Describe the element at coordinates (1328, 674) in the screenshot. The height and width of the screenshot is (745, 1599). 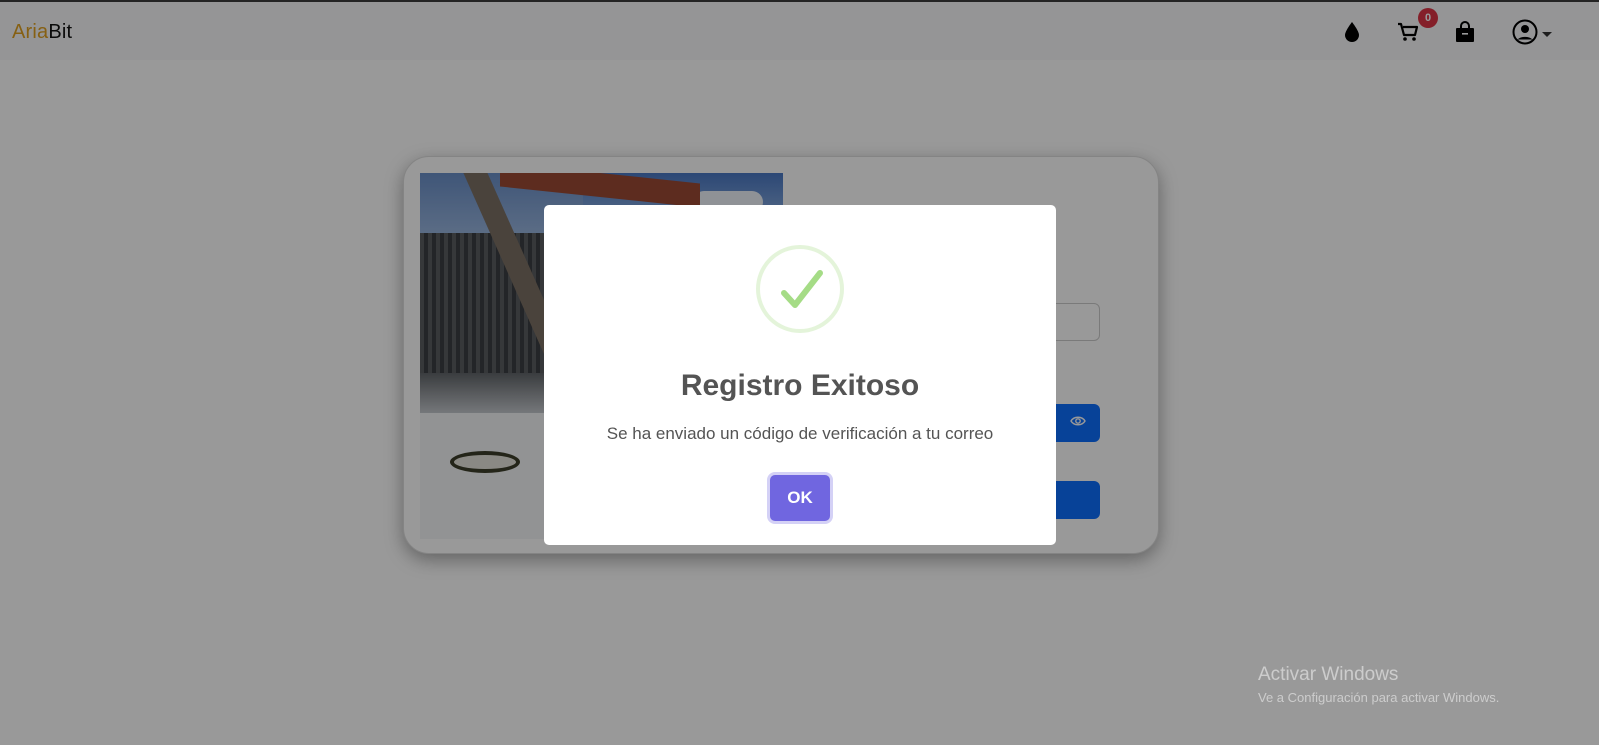
I see `watermark-title: Activar Windows` at that location.